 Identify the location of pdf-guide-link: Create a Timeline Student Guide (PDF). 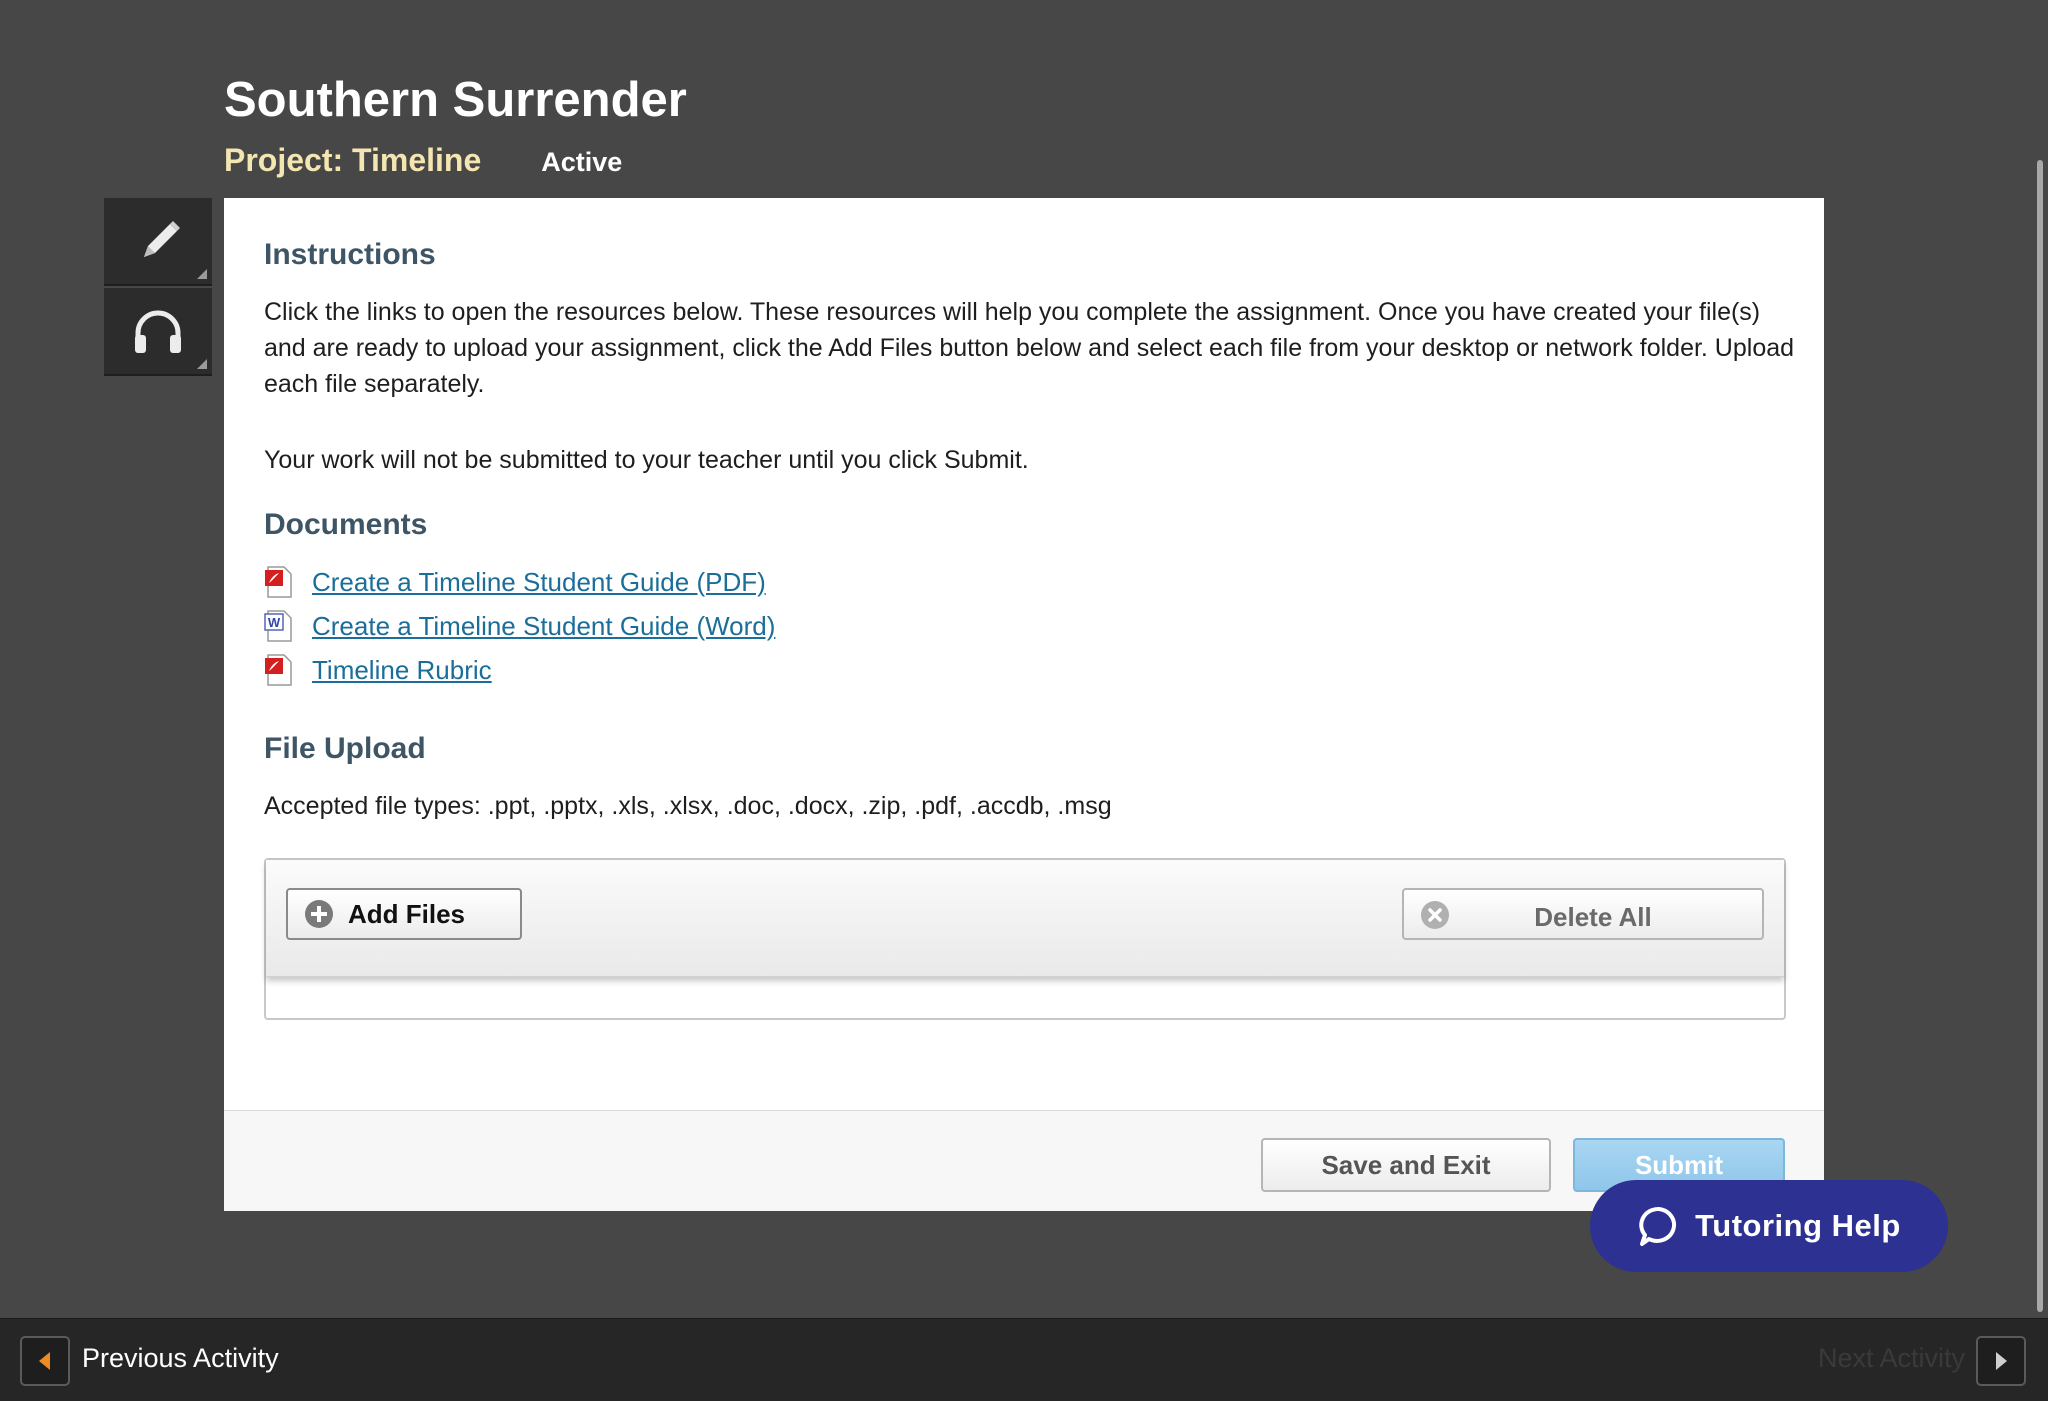
(539, 582).